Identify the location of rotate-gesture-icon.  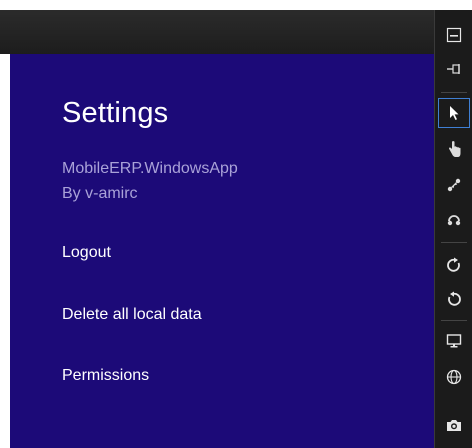
(454, 219).